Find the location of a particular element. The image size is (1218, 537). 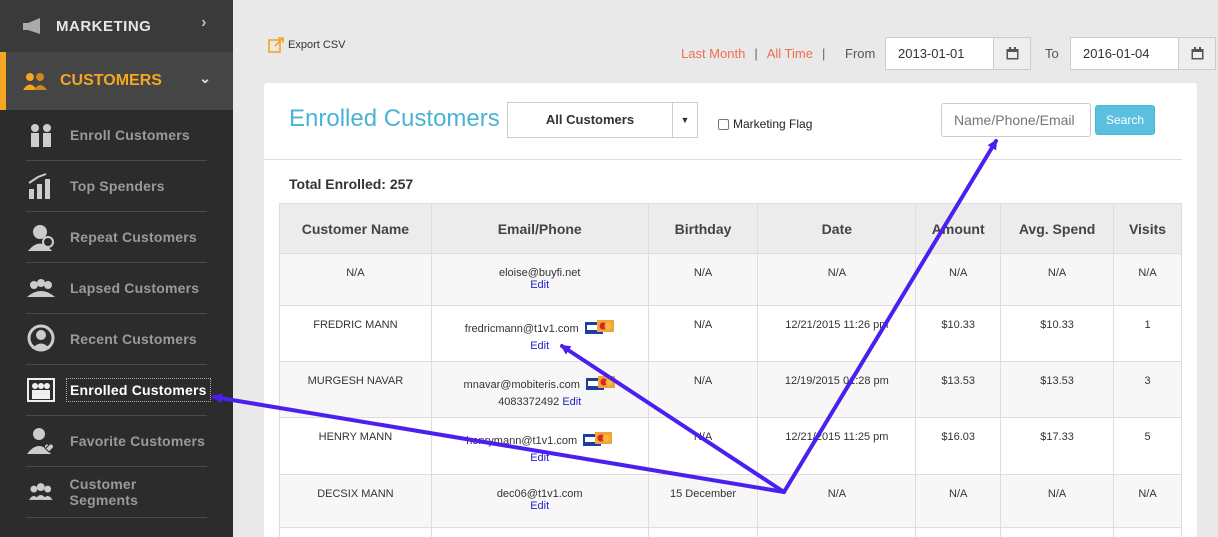

date-range-shortcuts: Last Month | All Time | is located at coordinates (757, 53).